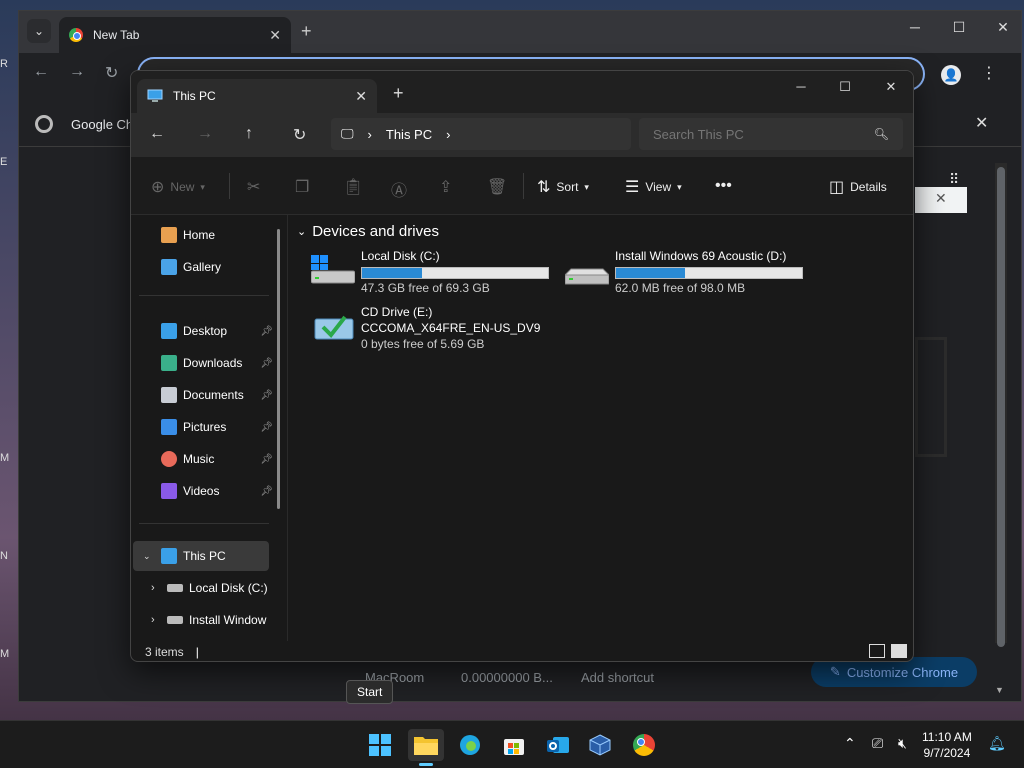 This screenshot has width=1024, height=768. I want to click on start-icon, so click(380, 745).